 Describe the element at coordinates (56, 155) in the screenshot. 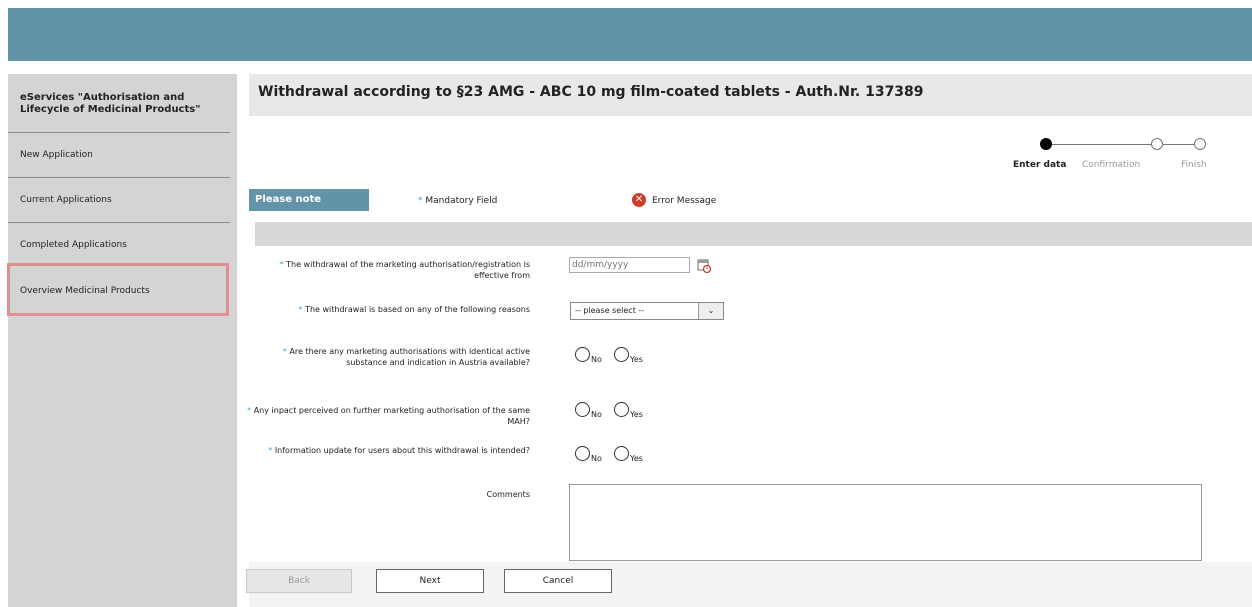

I see `sidebar-item-new-application: New Application` at that location.